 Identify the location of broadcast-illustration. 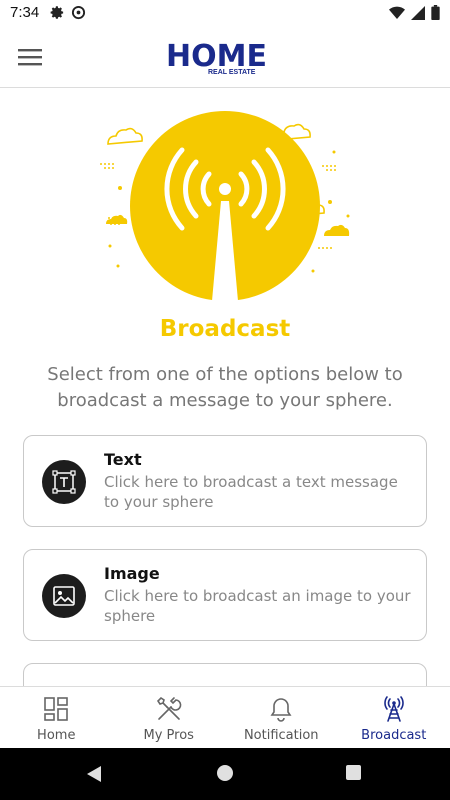
(225, 206).